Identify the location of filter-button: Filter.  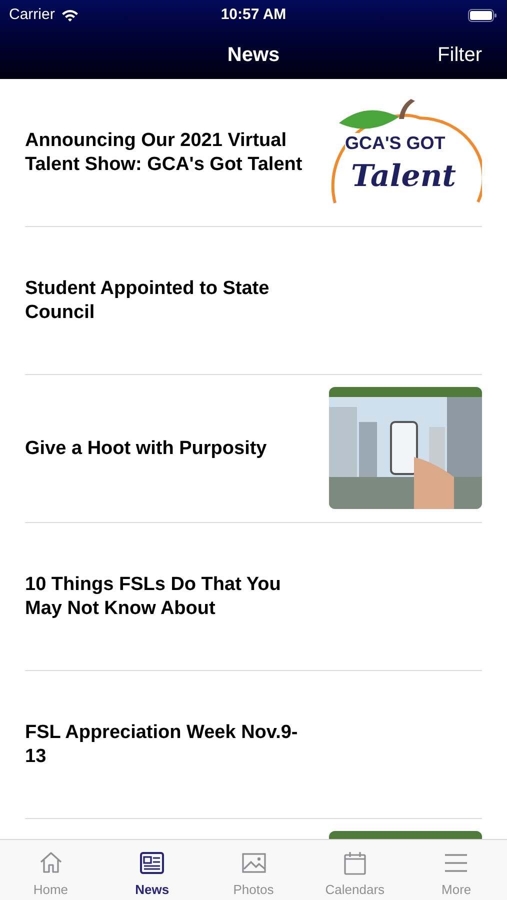
(460, 55).